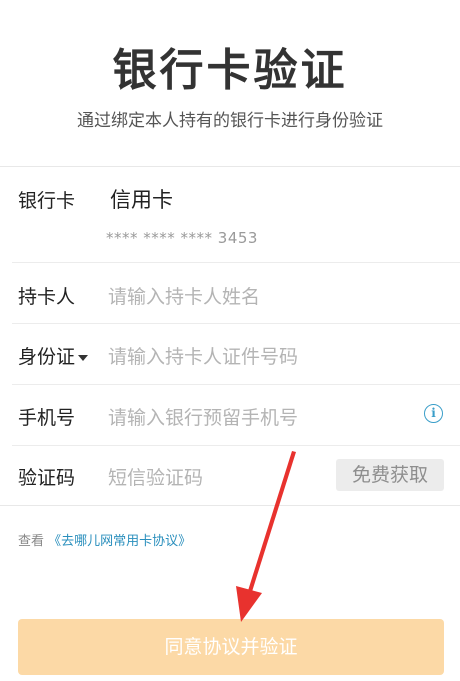  Describe the element at coordinates (47, 418) in the screenshot. I see `phone-label: 手机号` at that location.